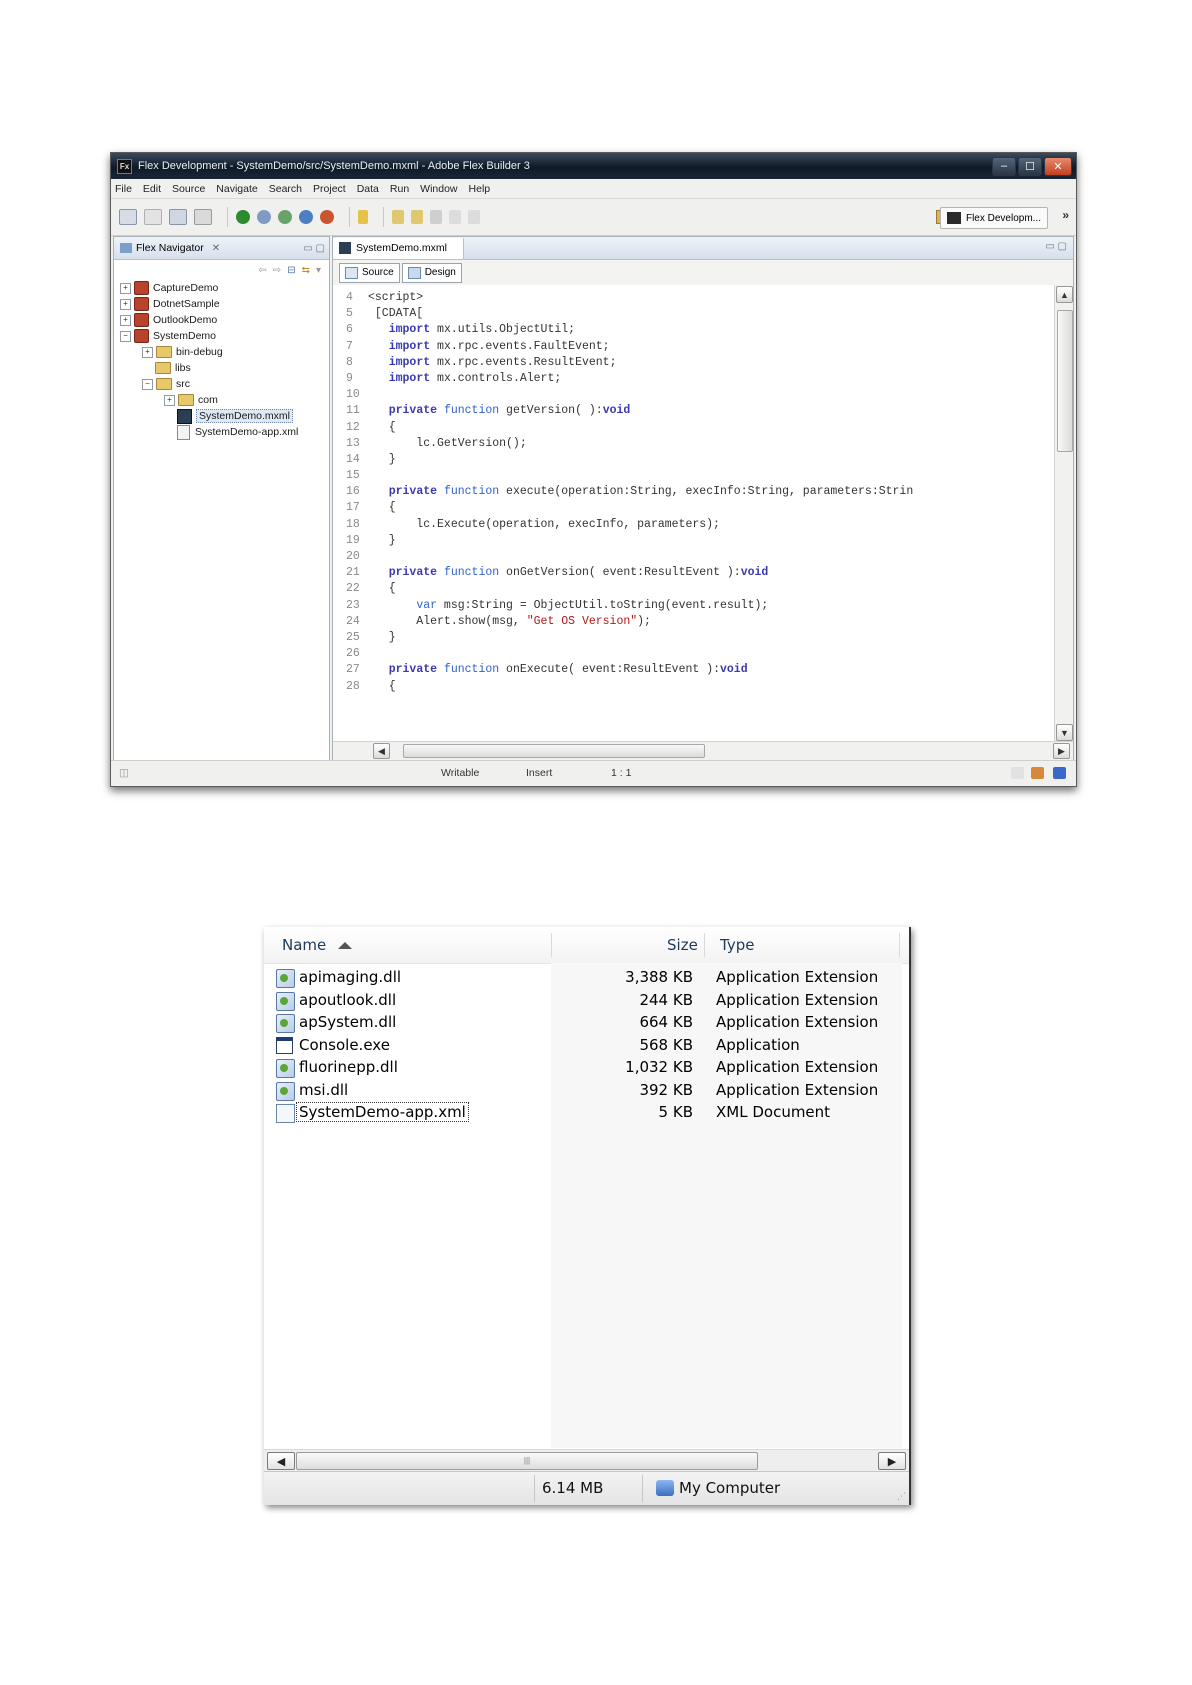 This screenshot has width=1192, height=1685. Describe the element at coordinates (1030, 166) in the screenshot. I see `maximize-button: ☐` at that location.